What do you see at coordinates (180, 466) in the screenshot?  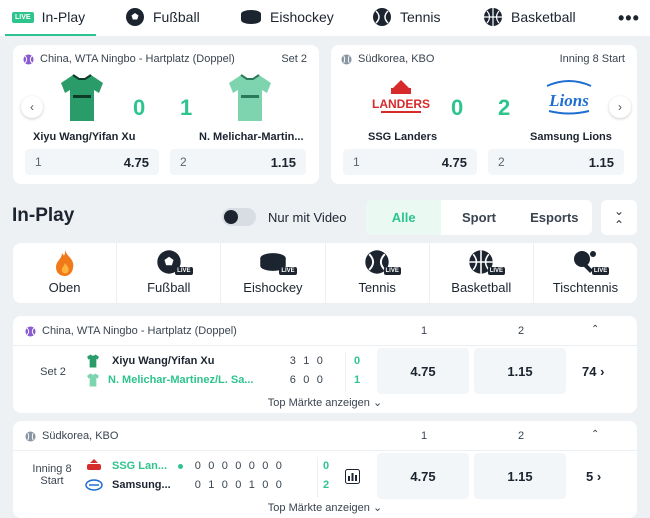 I see `serving-indicator` at bounding box center [180, 466].